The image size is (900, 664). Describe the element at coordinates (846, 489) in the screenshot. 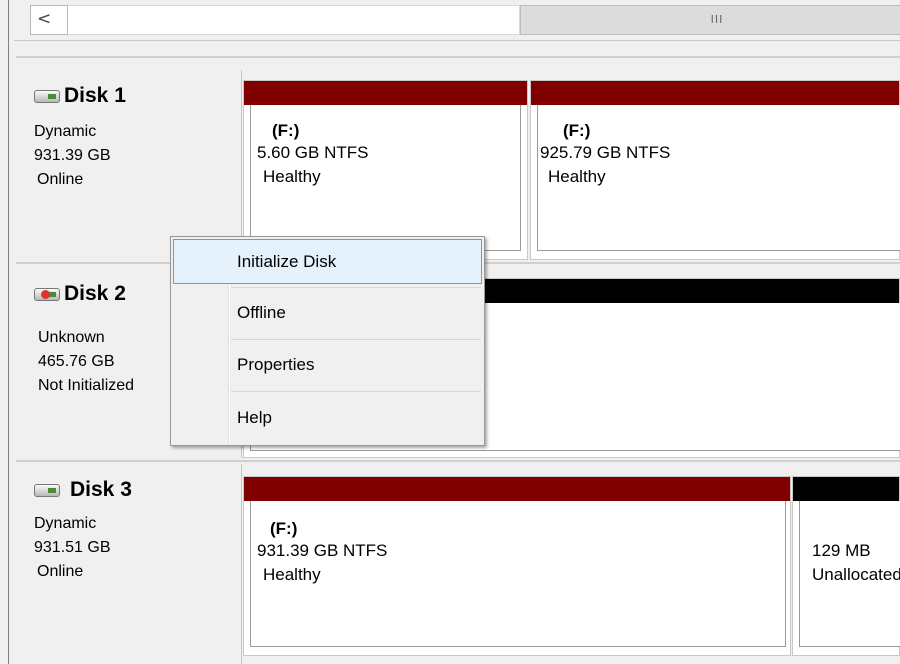

I see `unallocated-color-bar` at that location.